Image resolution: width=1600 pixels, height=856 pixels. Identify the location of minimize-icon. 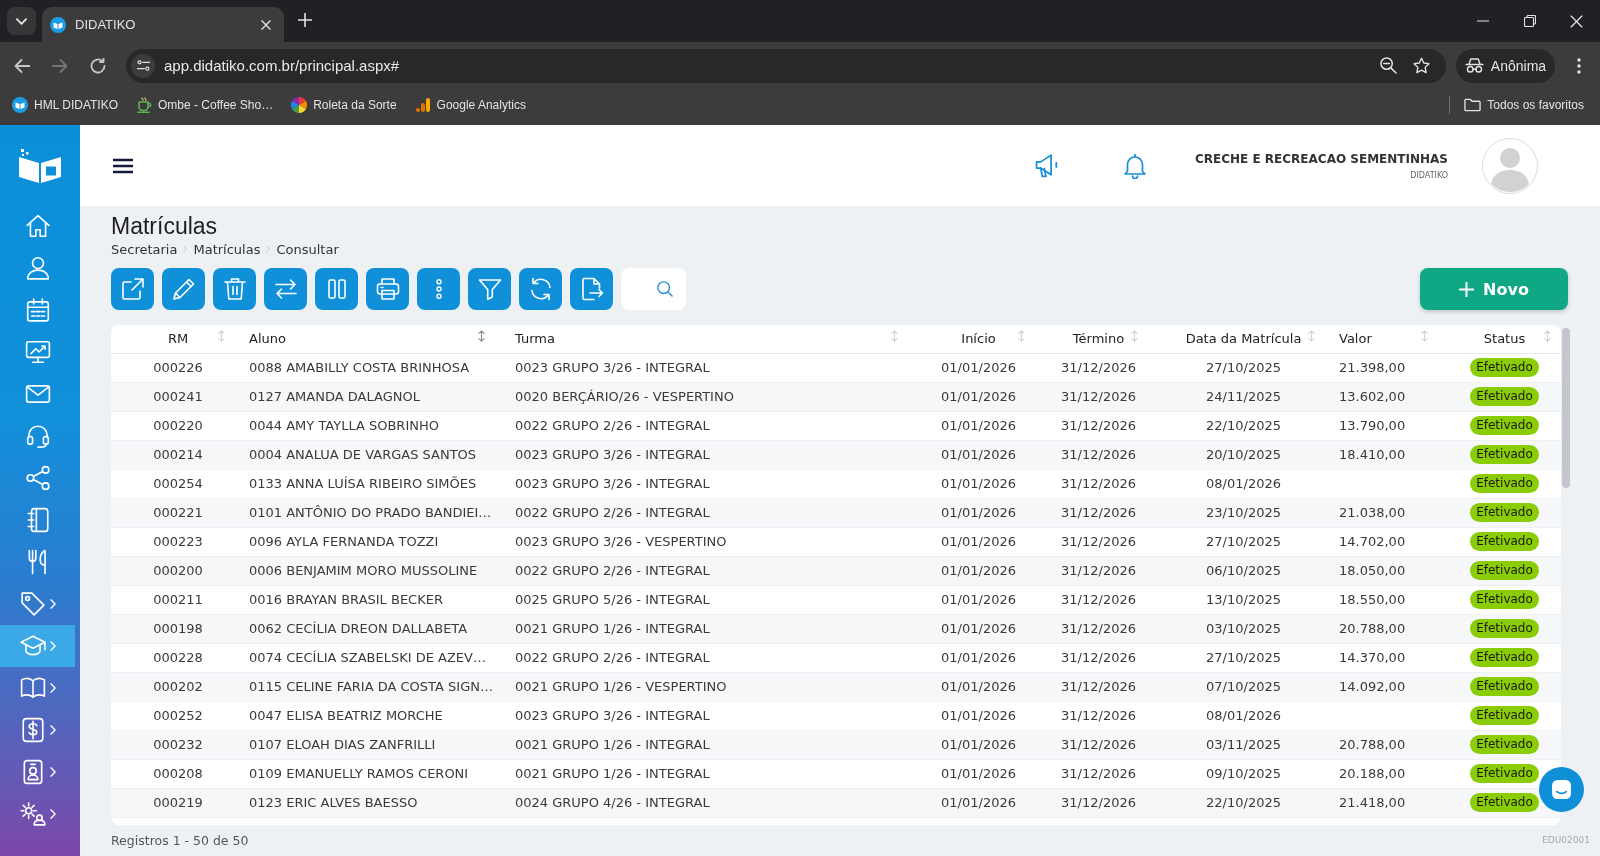
(1482, 21).